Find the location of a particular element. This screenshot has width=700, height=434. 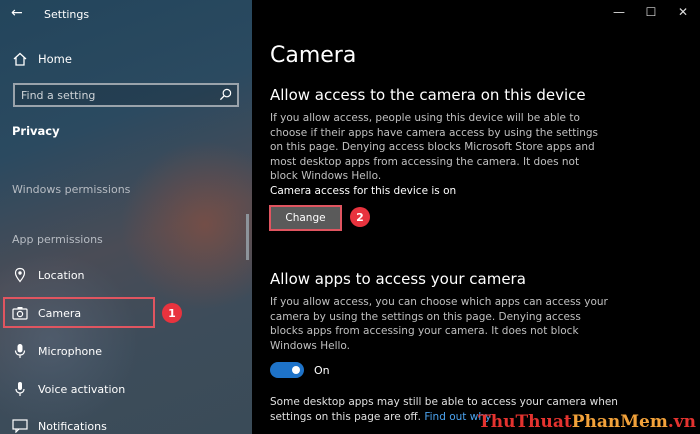

toggle-label: On is located at coordinates (322, 370).